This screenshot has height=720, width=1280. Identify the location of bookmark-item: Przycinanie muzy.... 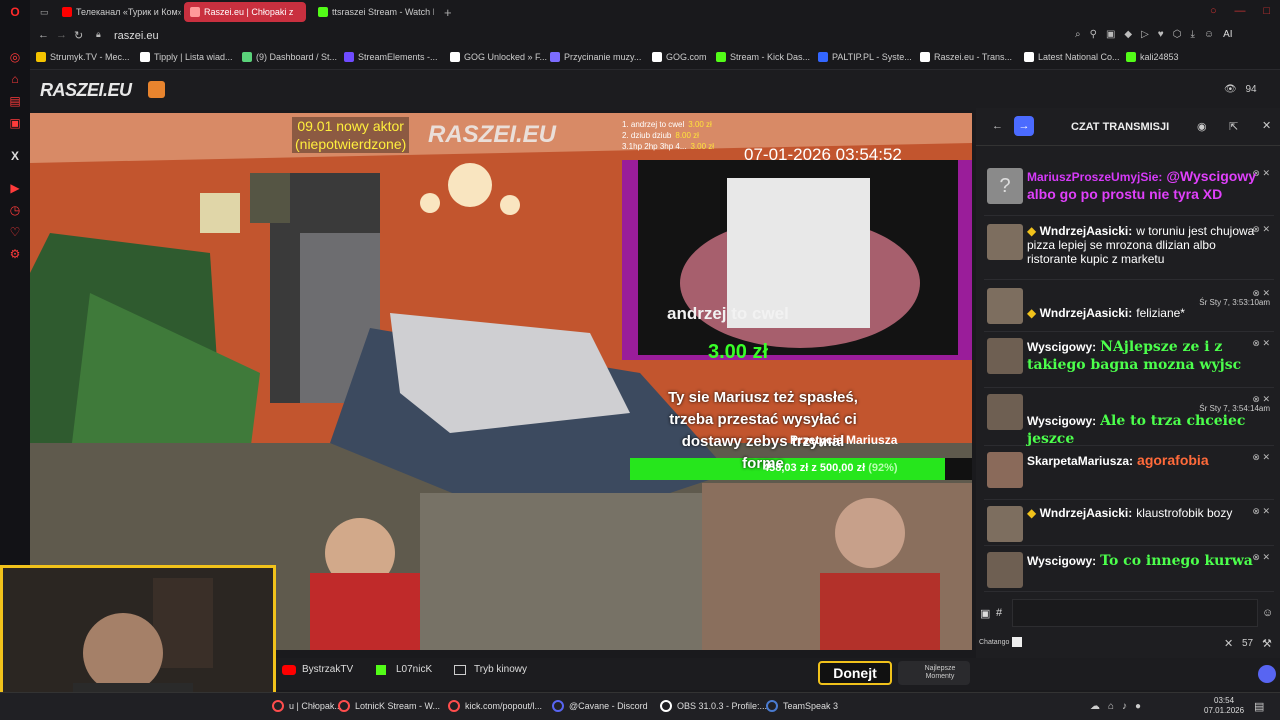
(595, 57).